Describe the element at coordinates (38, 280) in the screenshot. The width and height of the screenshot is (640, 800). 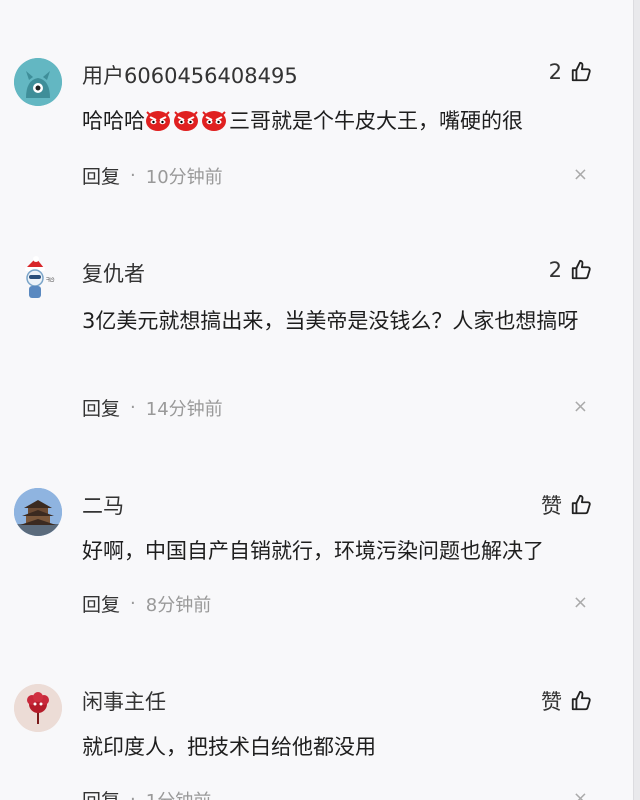
I see `cartoon-christmas-avatar: ᖷᘎ` at that location.